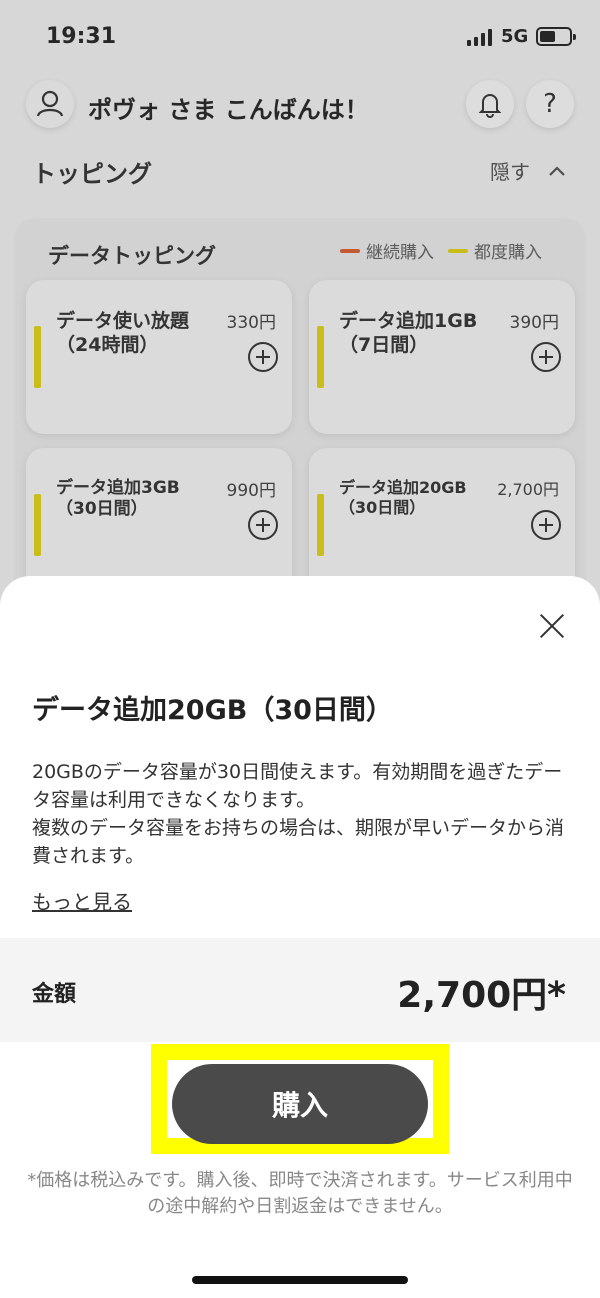 The width and height of the screenshot is (600, 1298). What do you see at coordinates (82, 900) in the screenshot?
I see `more-link: もっと見る` at bounding box center [82, 900].